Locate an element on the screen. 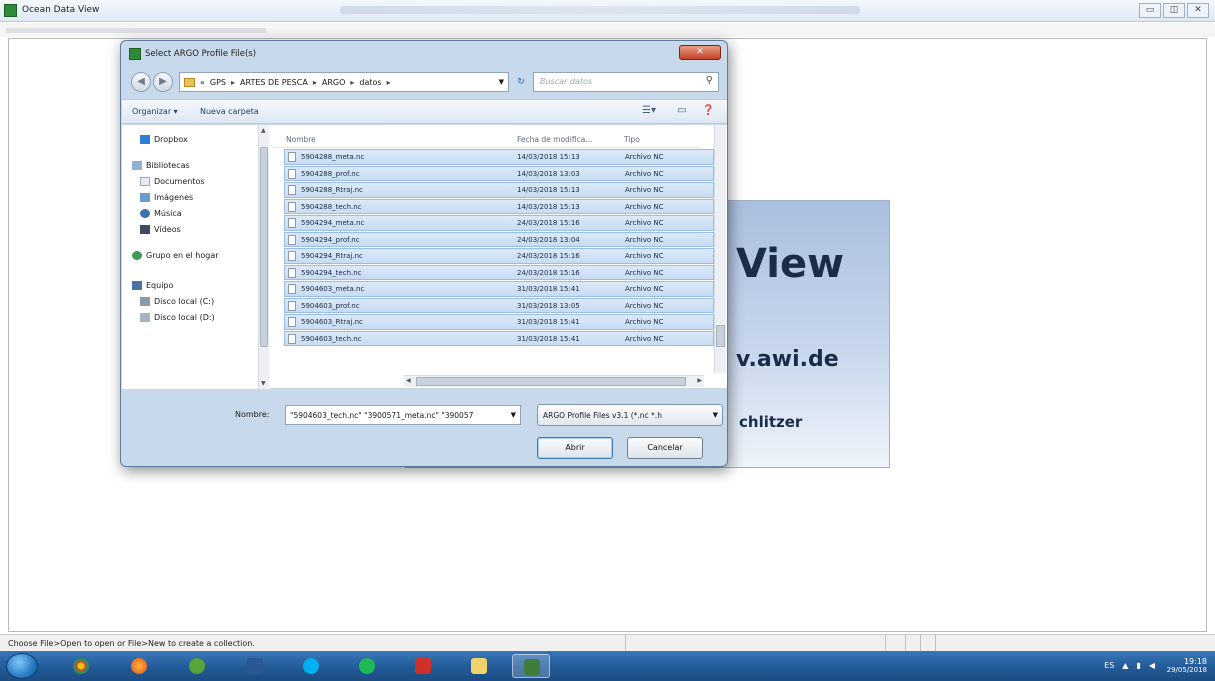 The width and height of the screenshot is (1215, 681). file-name: 5904294_meta.nc is located at coordinates (333, 223).